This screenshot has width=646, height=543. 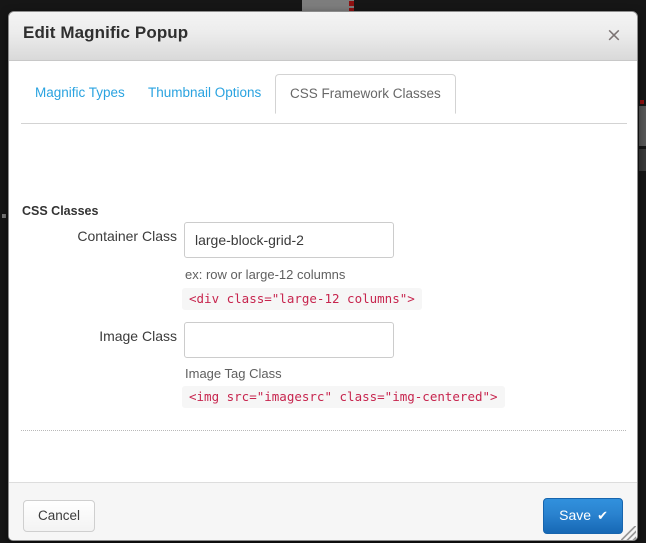 What do you see at coordinates (602, 516) in the screenshot?
I see `check-icon: ✔` at bounding box center [602, 516].